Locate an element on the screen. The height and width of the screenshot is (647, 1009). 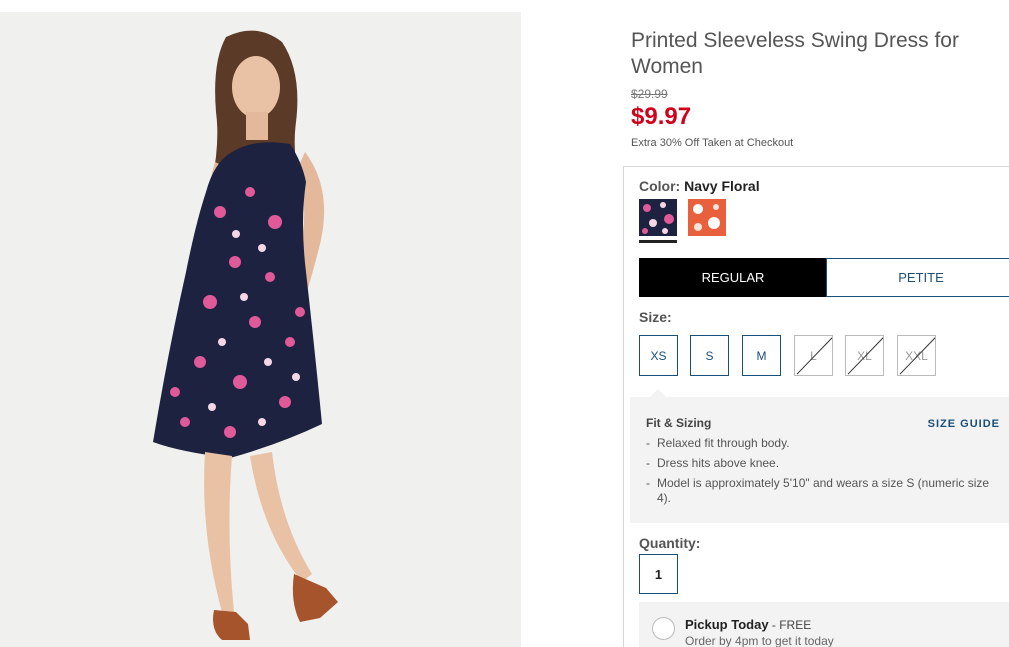
size-xl-button: XL is located at coordinates (864, 355).